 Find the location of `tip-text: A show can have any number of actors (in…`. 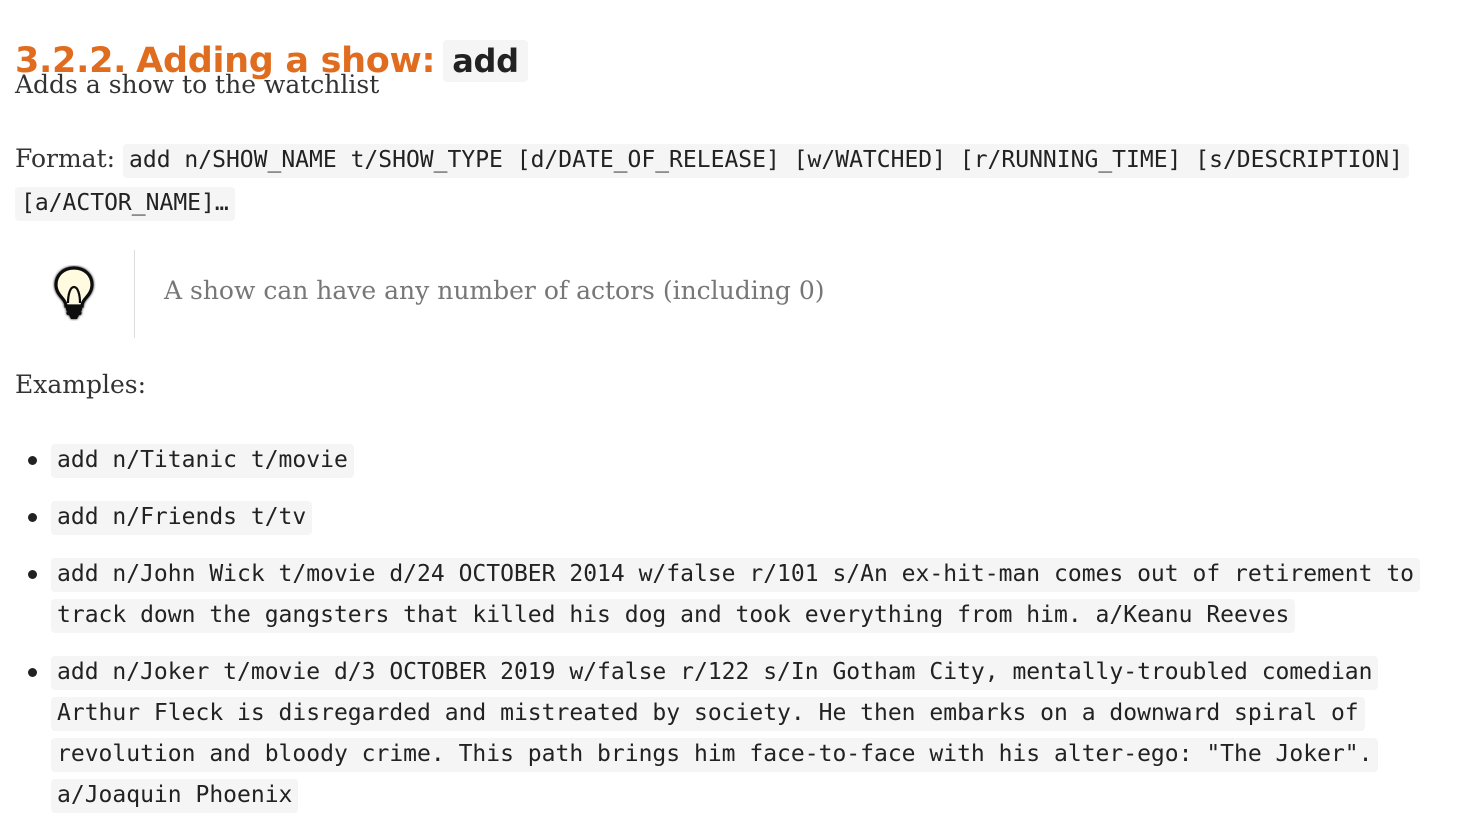

tip-text: A show can have any number of actors (in… is located at coordinates (494, 290).